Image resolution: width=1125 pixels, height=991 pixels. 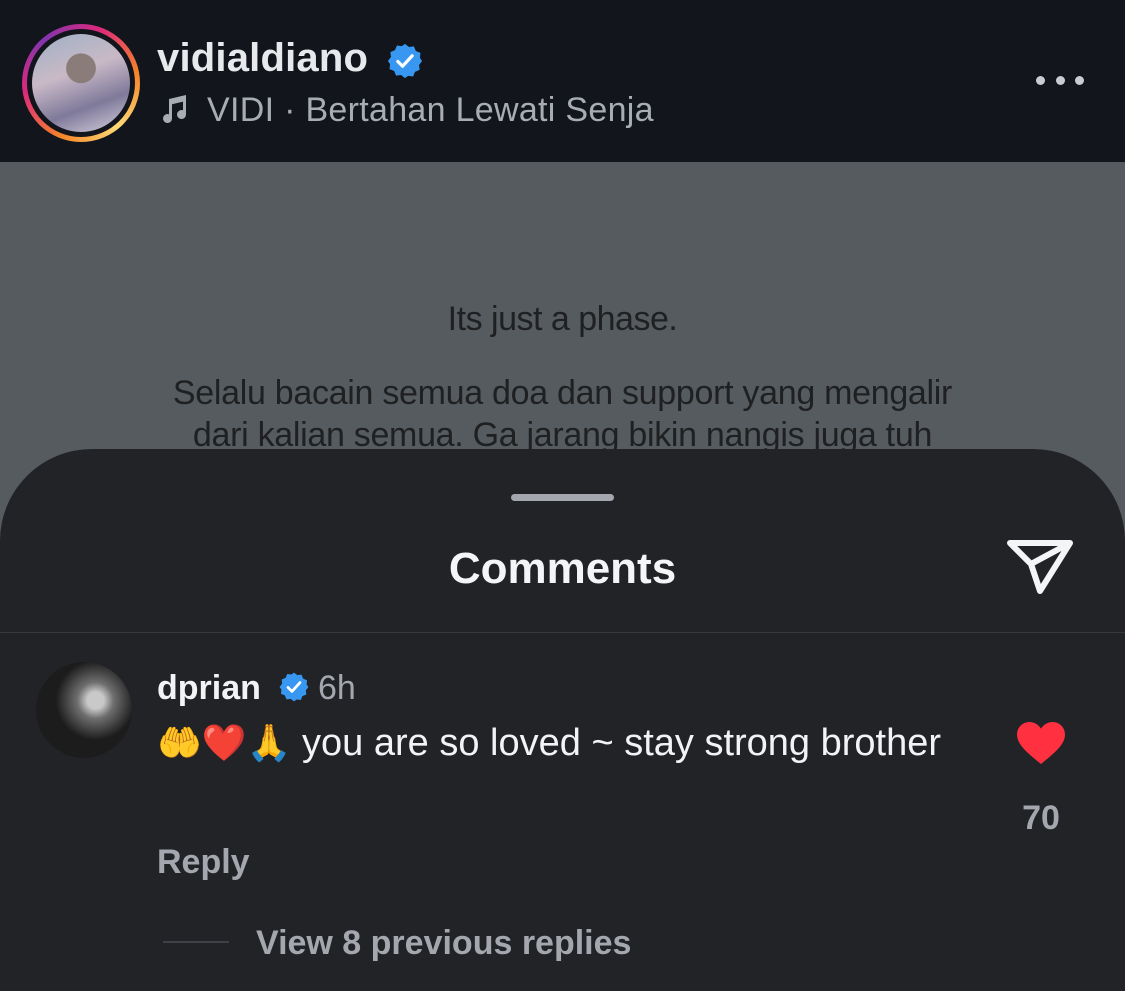 I want to click on avatar, so click(x=81, y=83).